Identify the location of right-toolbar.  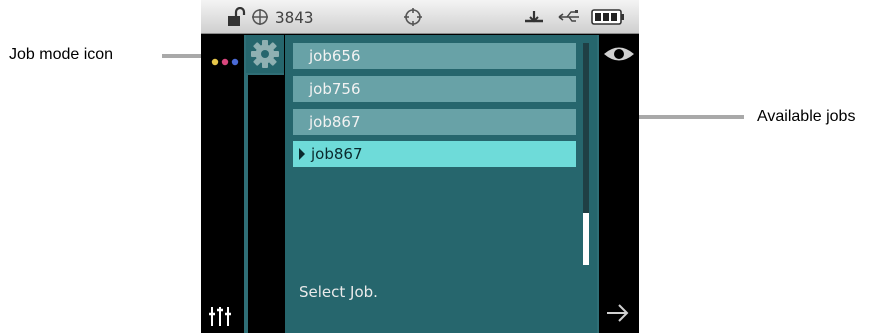
(618, 184).